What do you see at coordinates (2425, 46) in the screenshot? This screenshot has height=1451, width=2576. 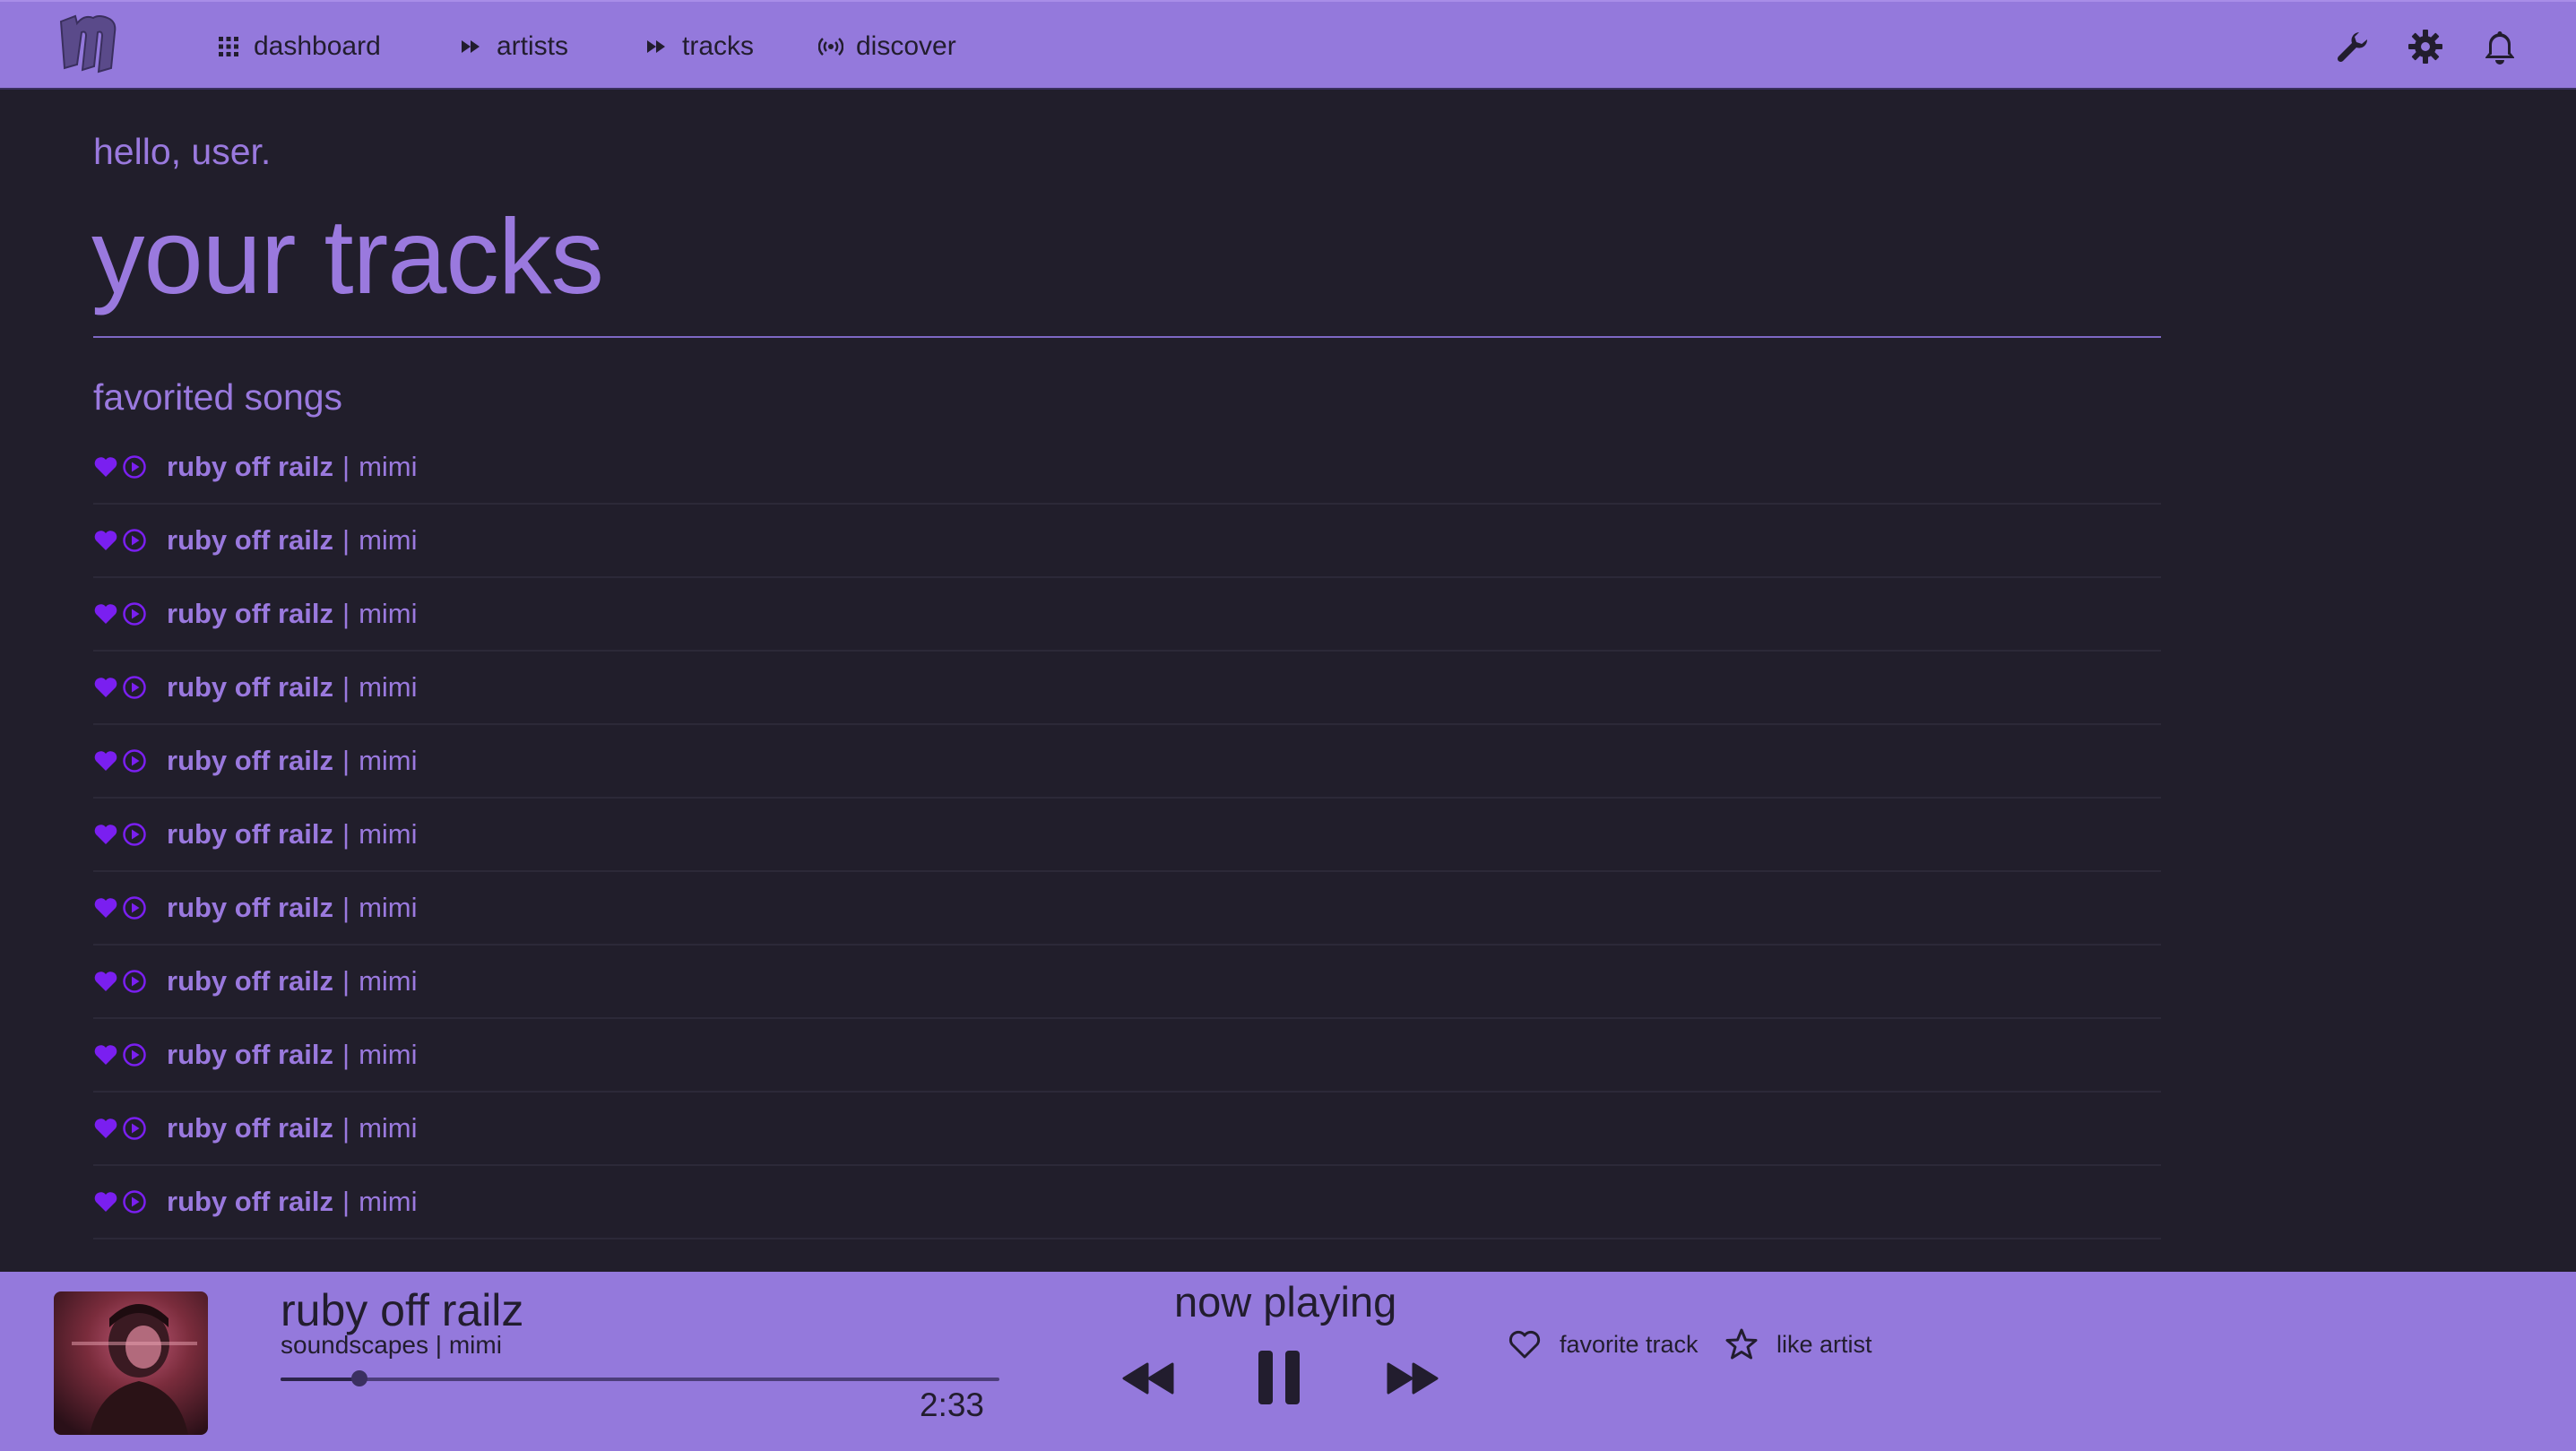 I see `gear-icon` at bounding box center [2425, 46].